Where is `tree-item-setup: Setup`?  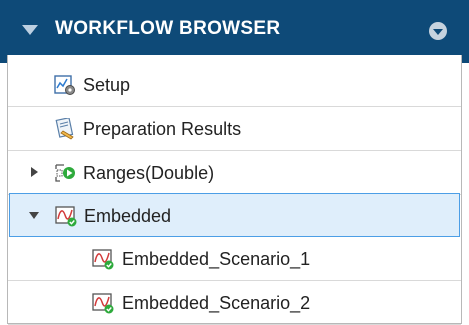 tree-item-setup: Setup is located at coordinates (234, 85).